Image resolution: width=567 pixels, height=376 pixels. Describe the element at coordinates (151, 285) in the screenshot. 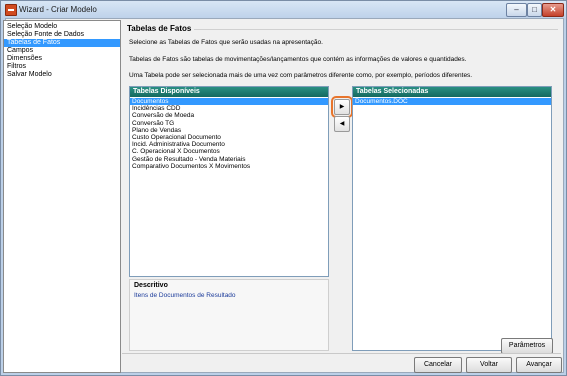

I see `description-title: Descritivo` at that location.